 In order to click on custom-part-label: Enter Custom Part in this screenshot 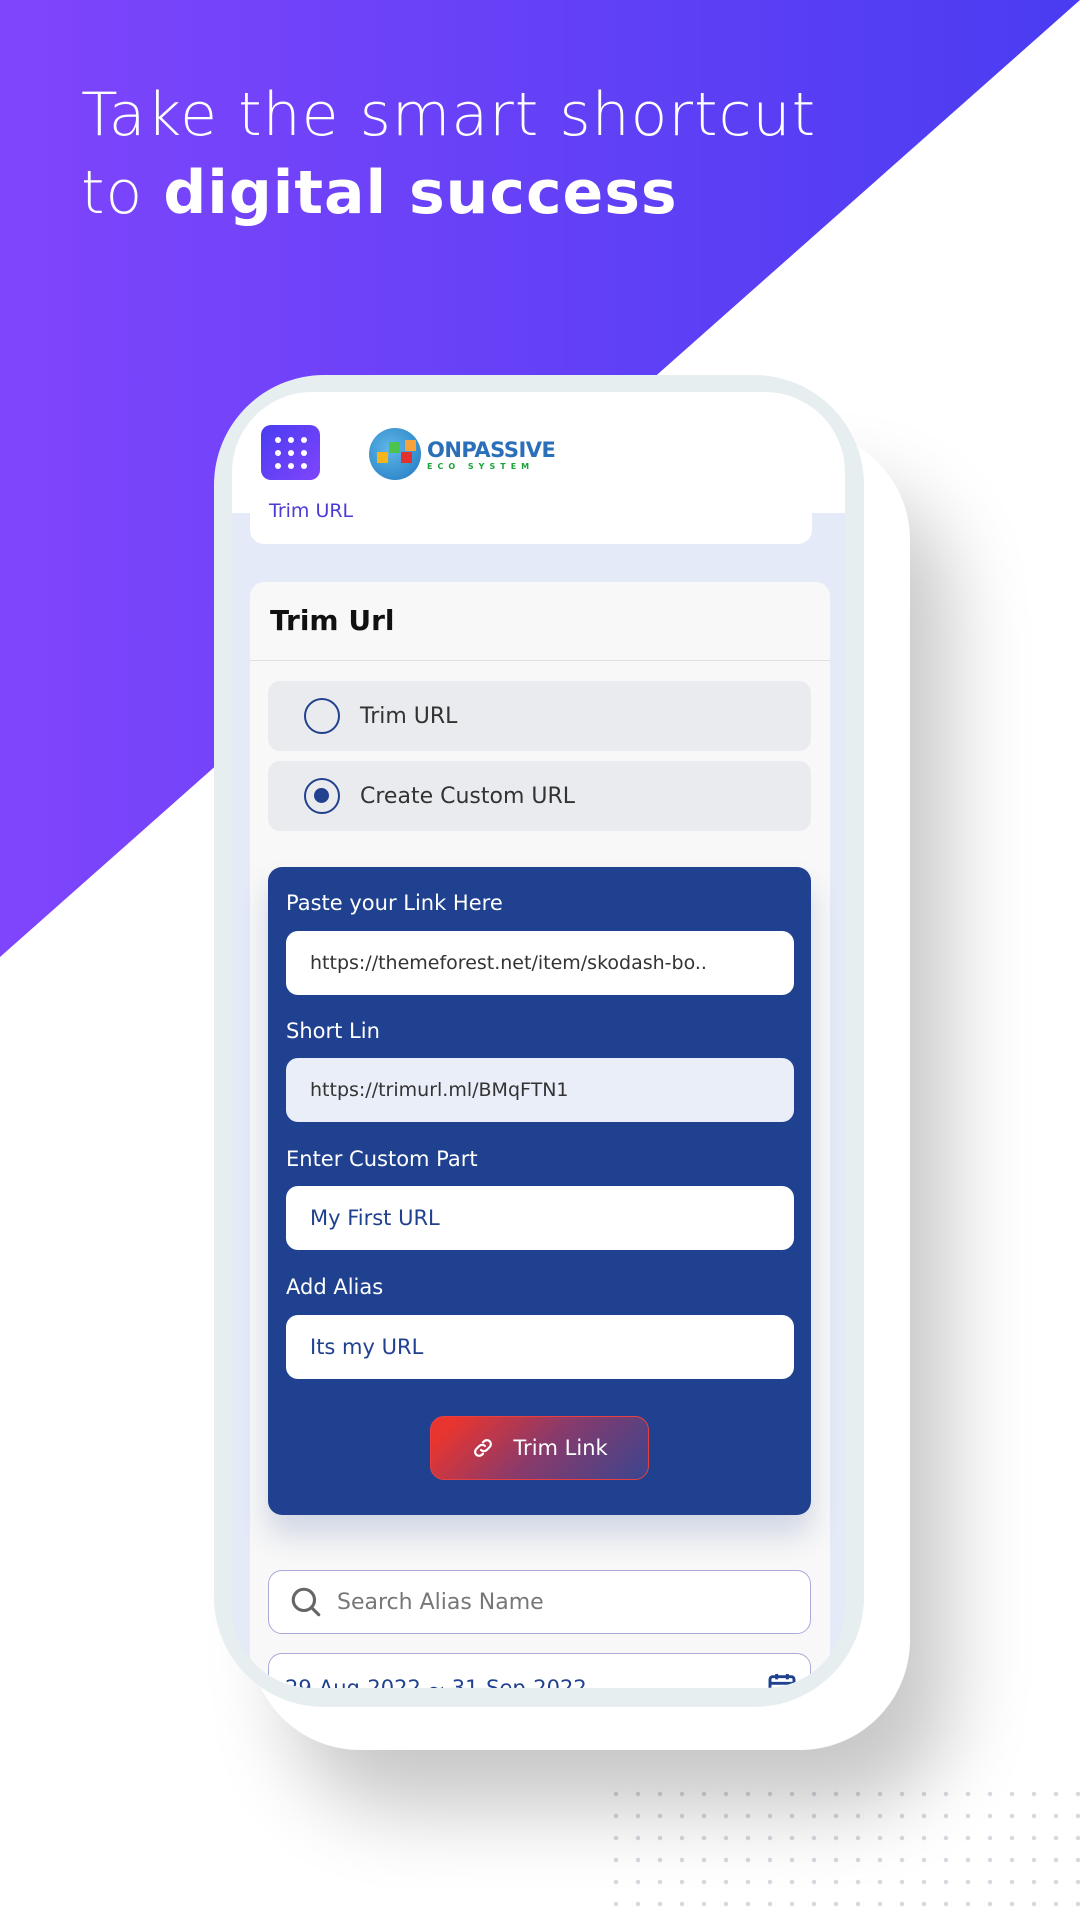, I will do `click(382, 1159)`.